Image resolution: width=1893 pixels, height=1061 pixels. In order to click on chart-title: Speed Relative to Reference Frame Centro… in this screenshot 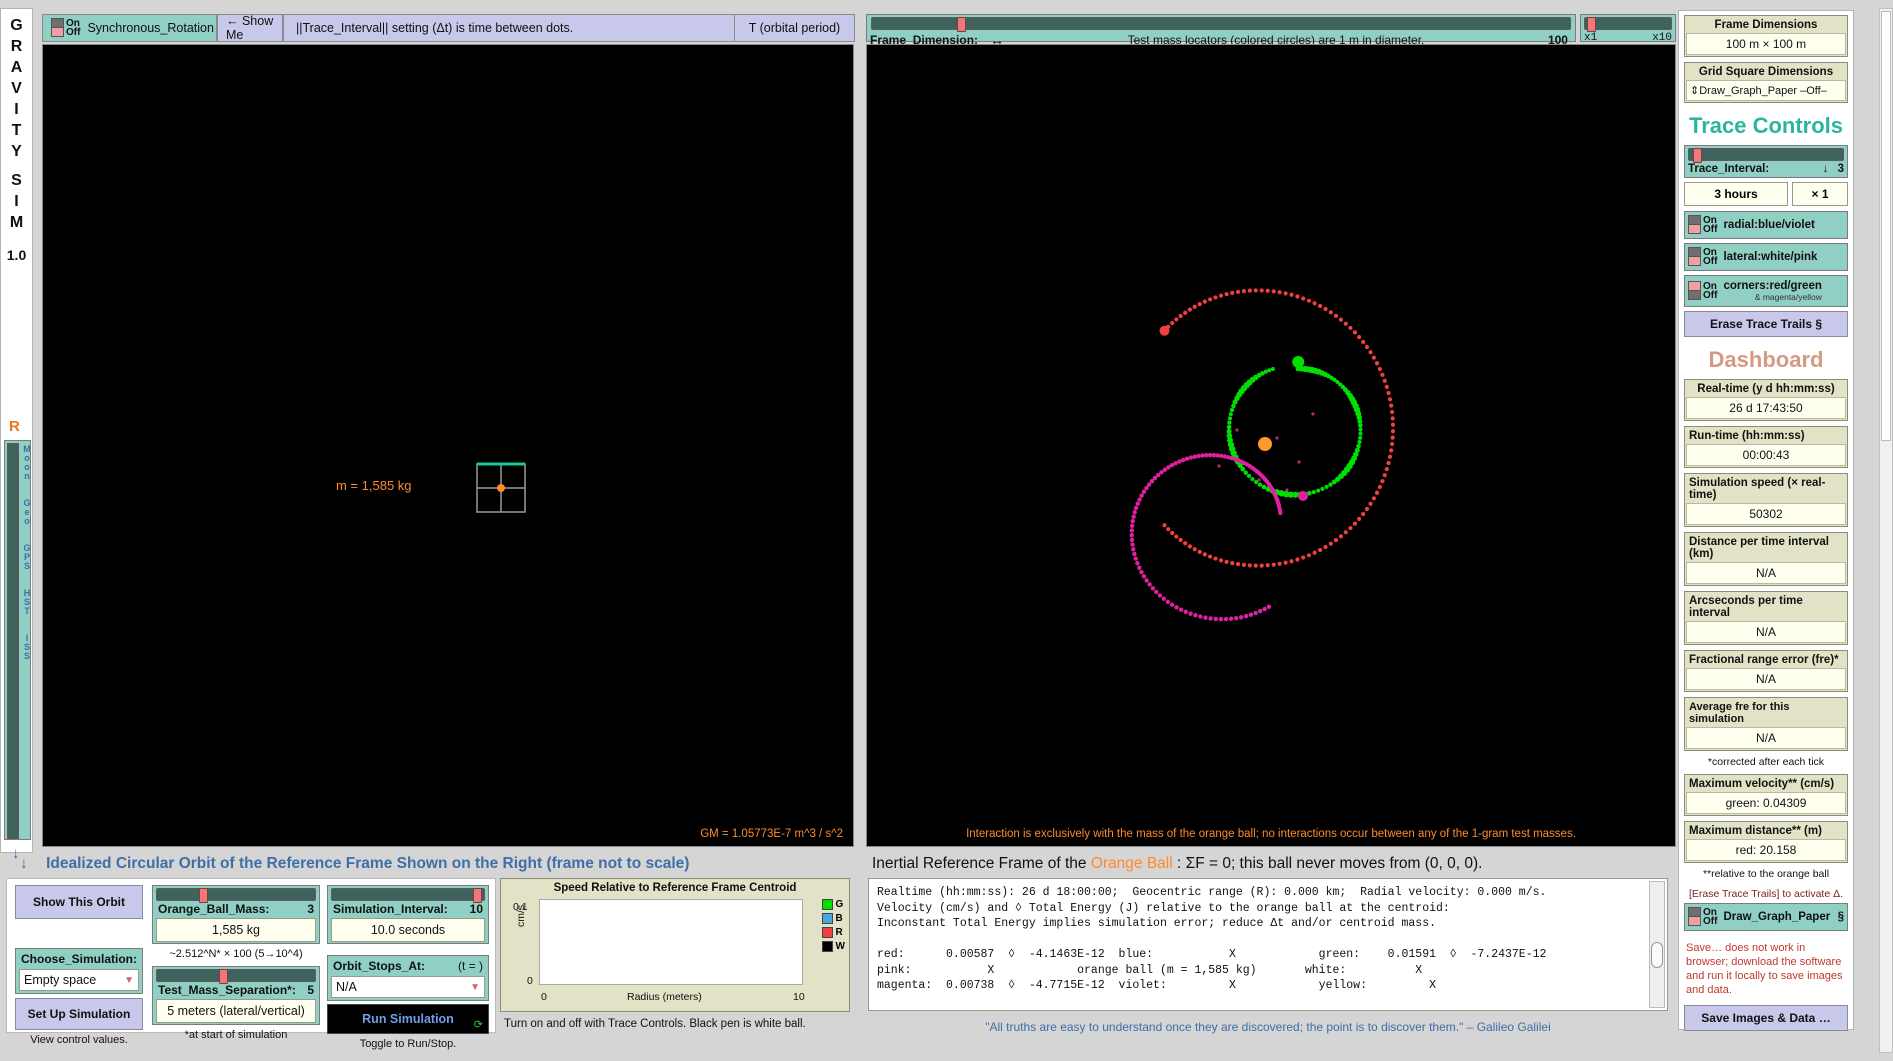, I will do `click(675, 888)`.